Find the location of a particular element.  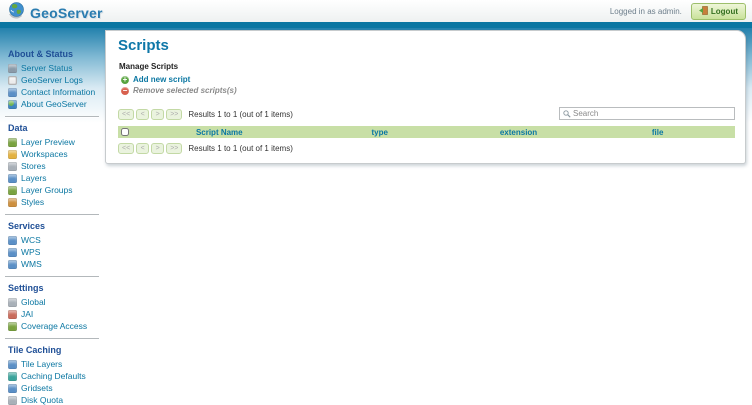

sidebar-item-label: WMS is located at coordinates (31, 264).